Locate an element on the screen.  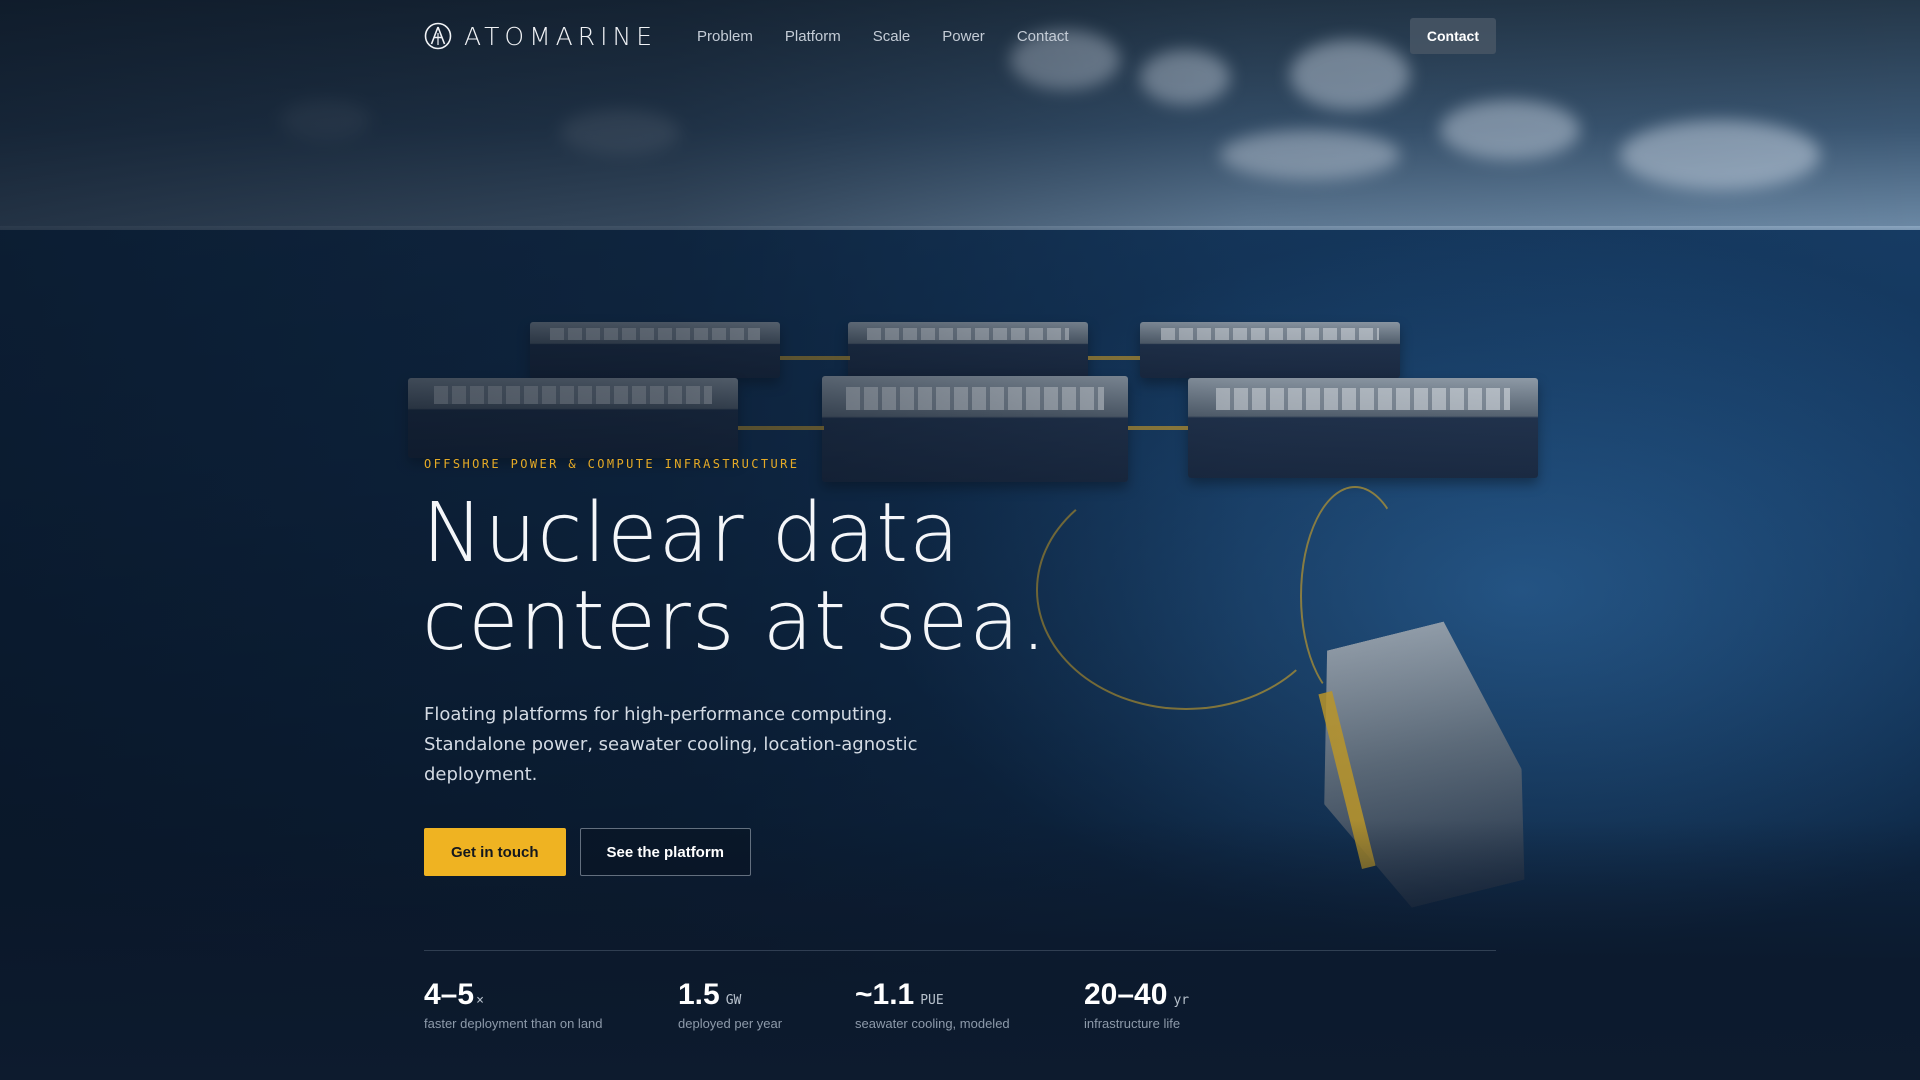
nav-link-problem: Problem is located at coordinates (725, 36).